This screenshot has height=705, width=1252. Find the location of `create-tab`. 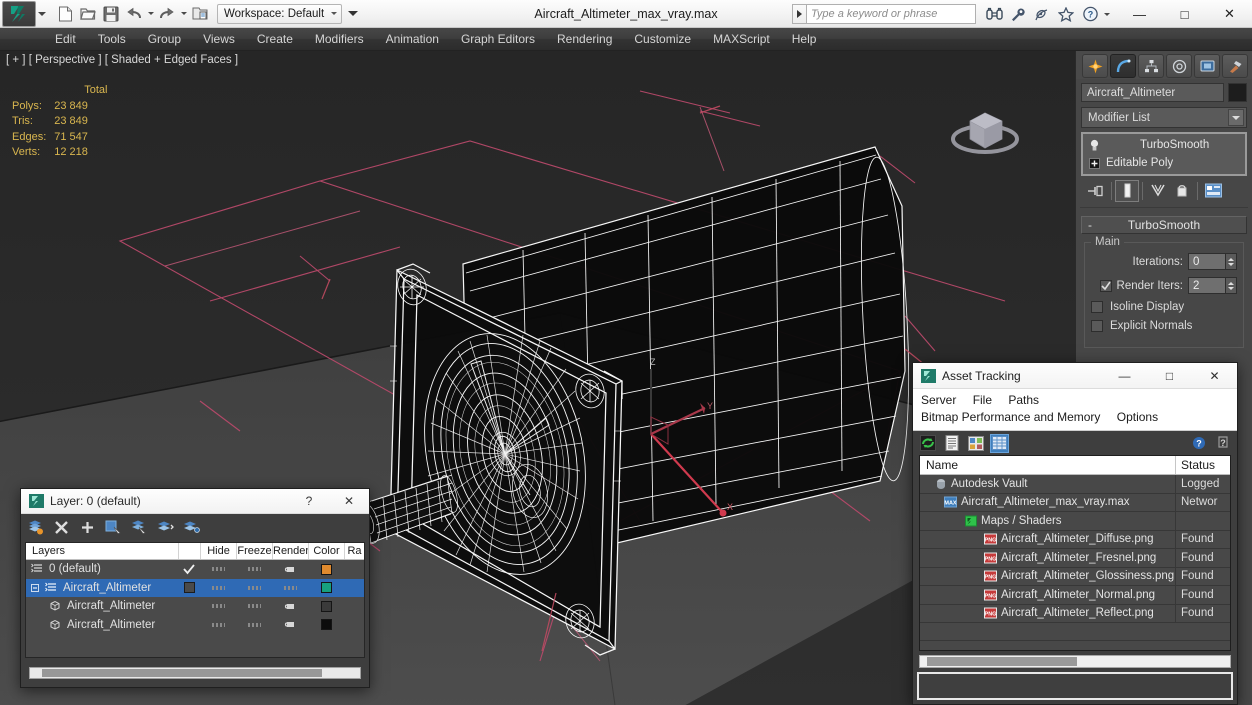

create-tab is located at coordinates (1095, 66).